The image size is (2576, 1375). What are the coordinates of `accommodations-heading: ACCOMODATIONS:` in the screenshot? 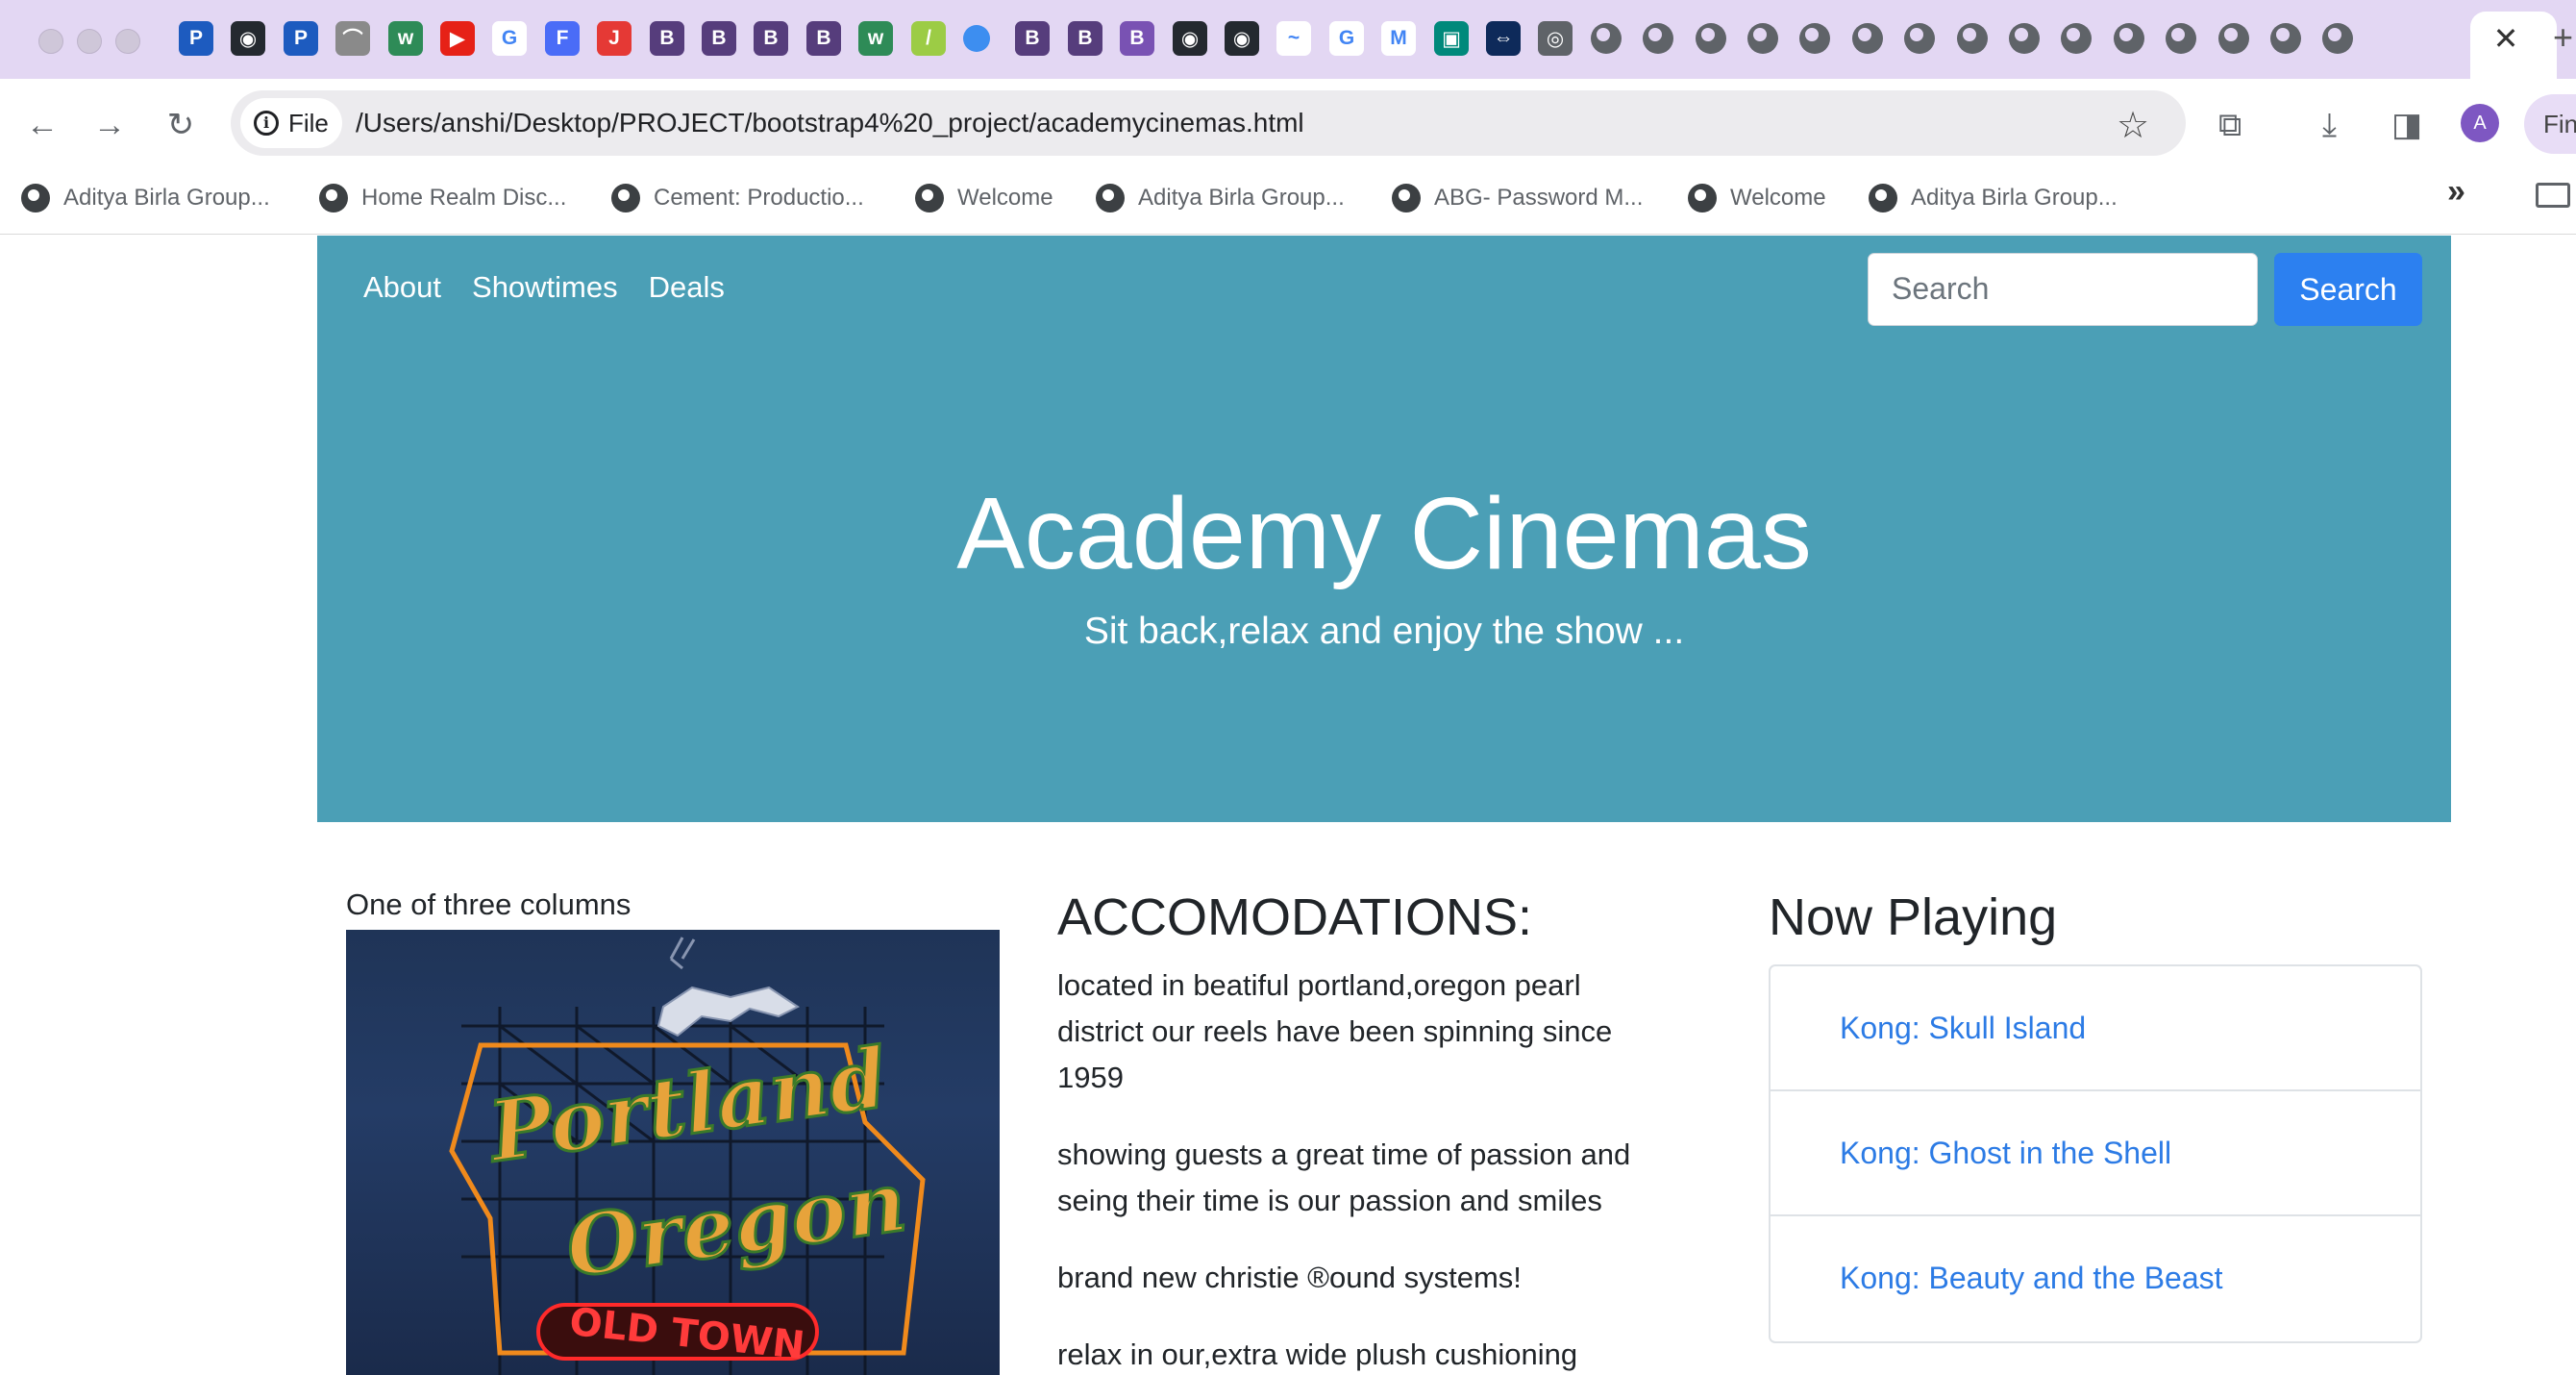 It's located at (1295, 917).